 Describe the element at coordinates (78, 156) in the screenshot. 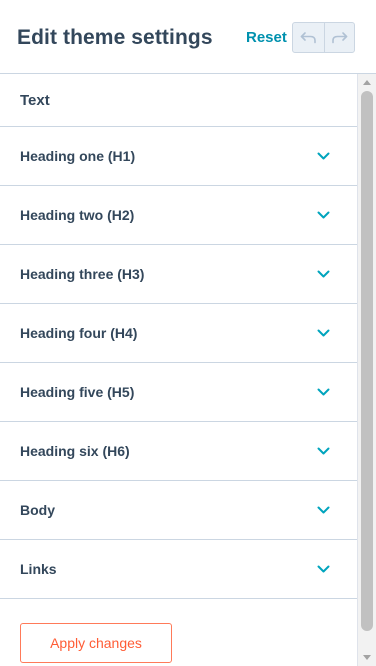

I see `accordion-label: Heading one (H1)` at that location.